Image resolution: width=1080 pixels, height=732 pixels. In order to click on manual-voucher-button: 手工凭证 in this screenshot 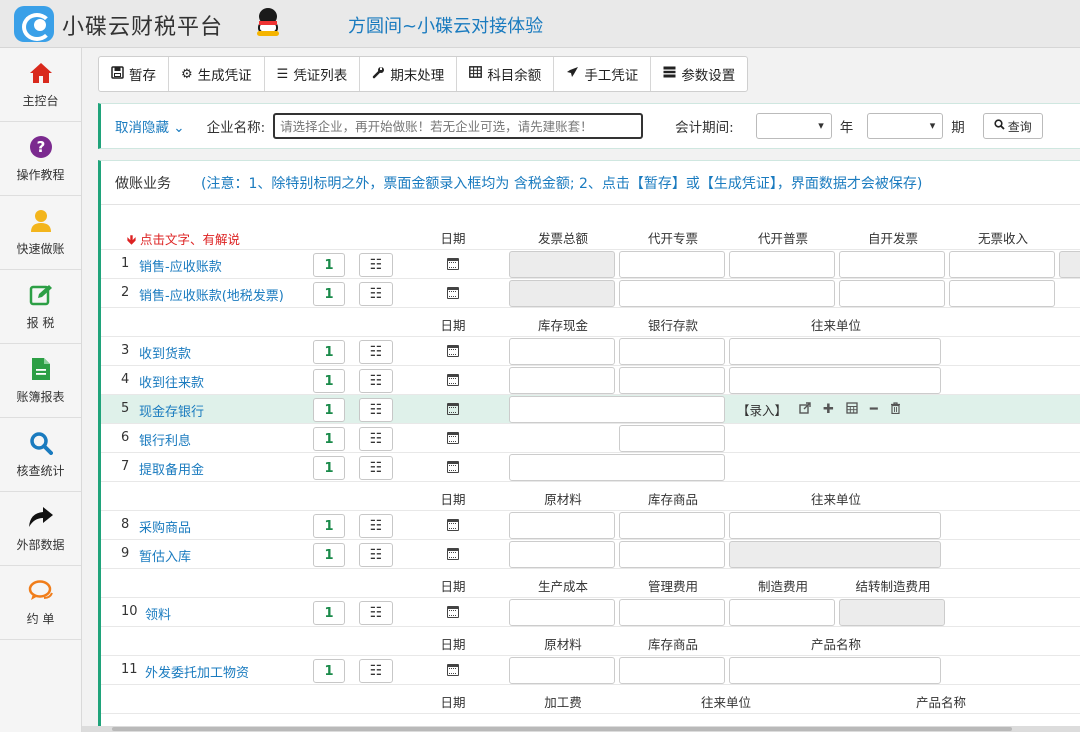, I will do `click(603, 74)`.